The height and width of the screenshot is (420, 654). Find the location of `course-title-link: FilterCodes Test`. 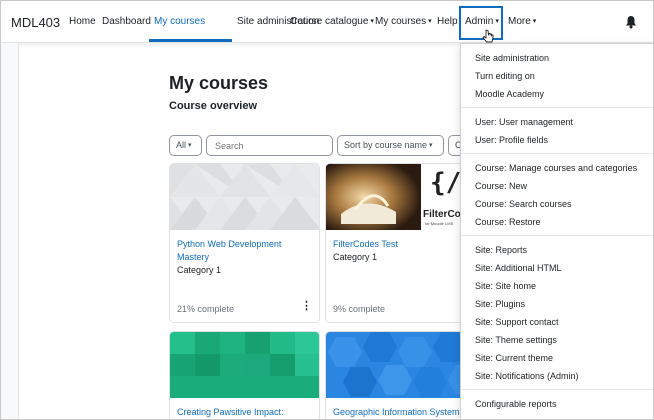

course-title-link: FilterCodes Test is located at coordinates (400, 244).